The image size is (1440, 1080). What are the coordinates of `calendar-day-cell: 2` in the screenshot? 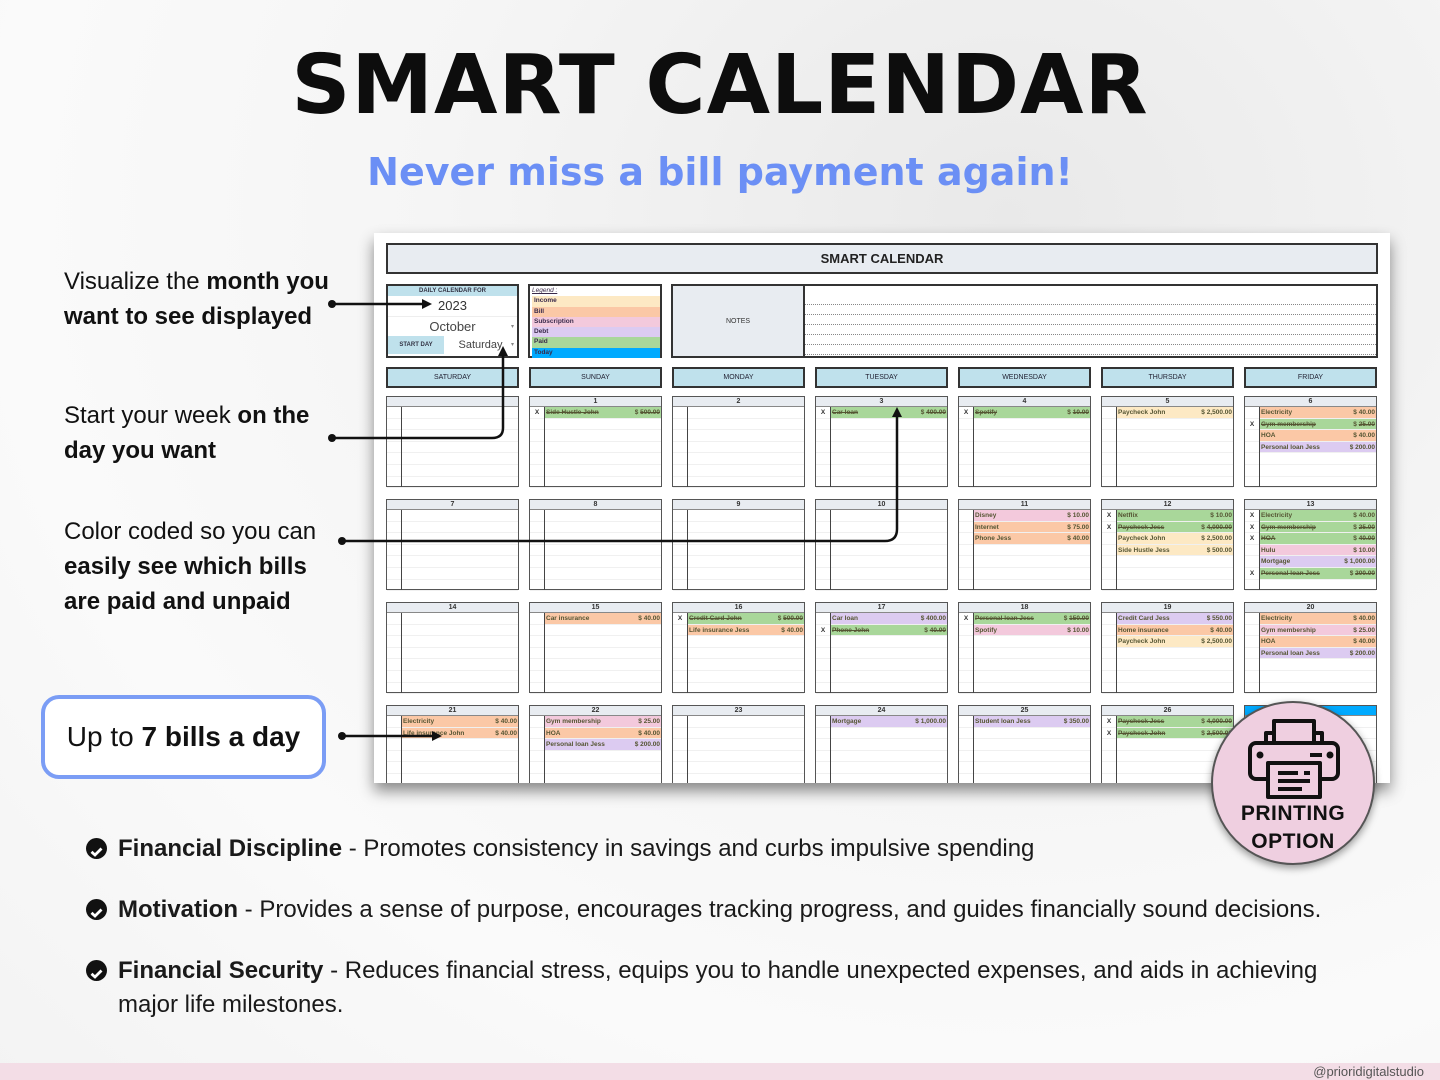 It's located at (738, 442).